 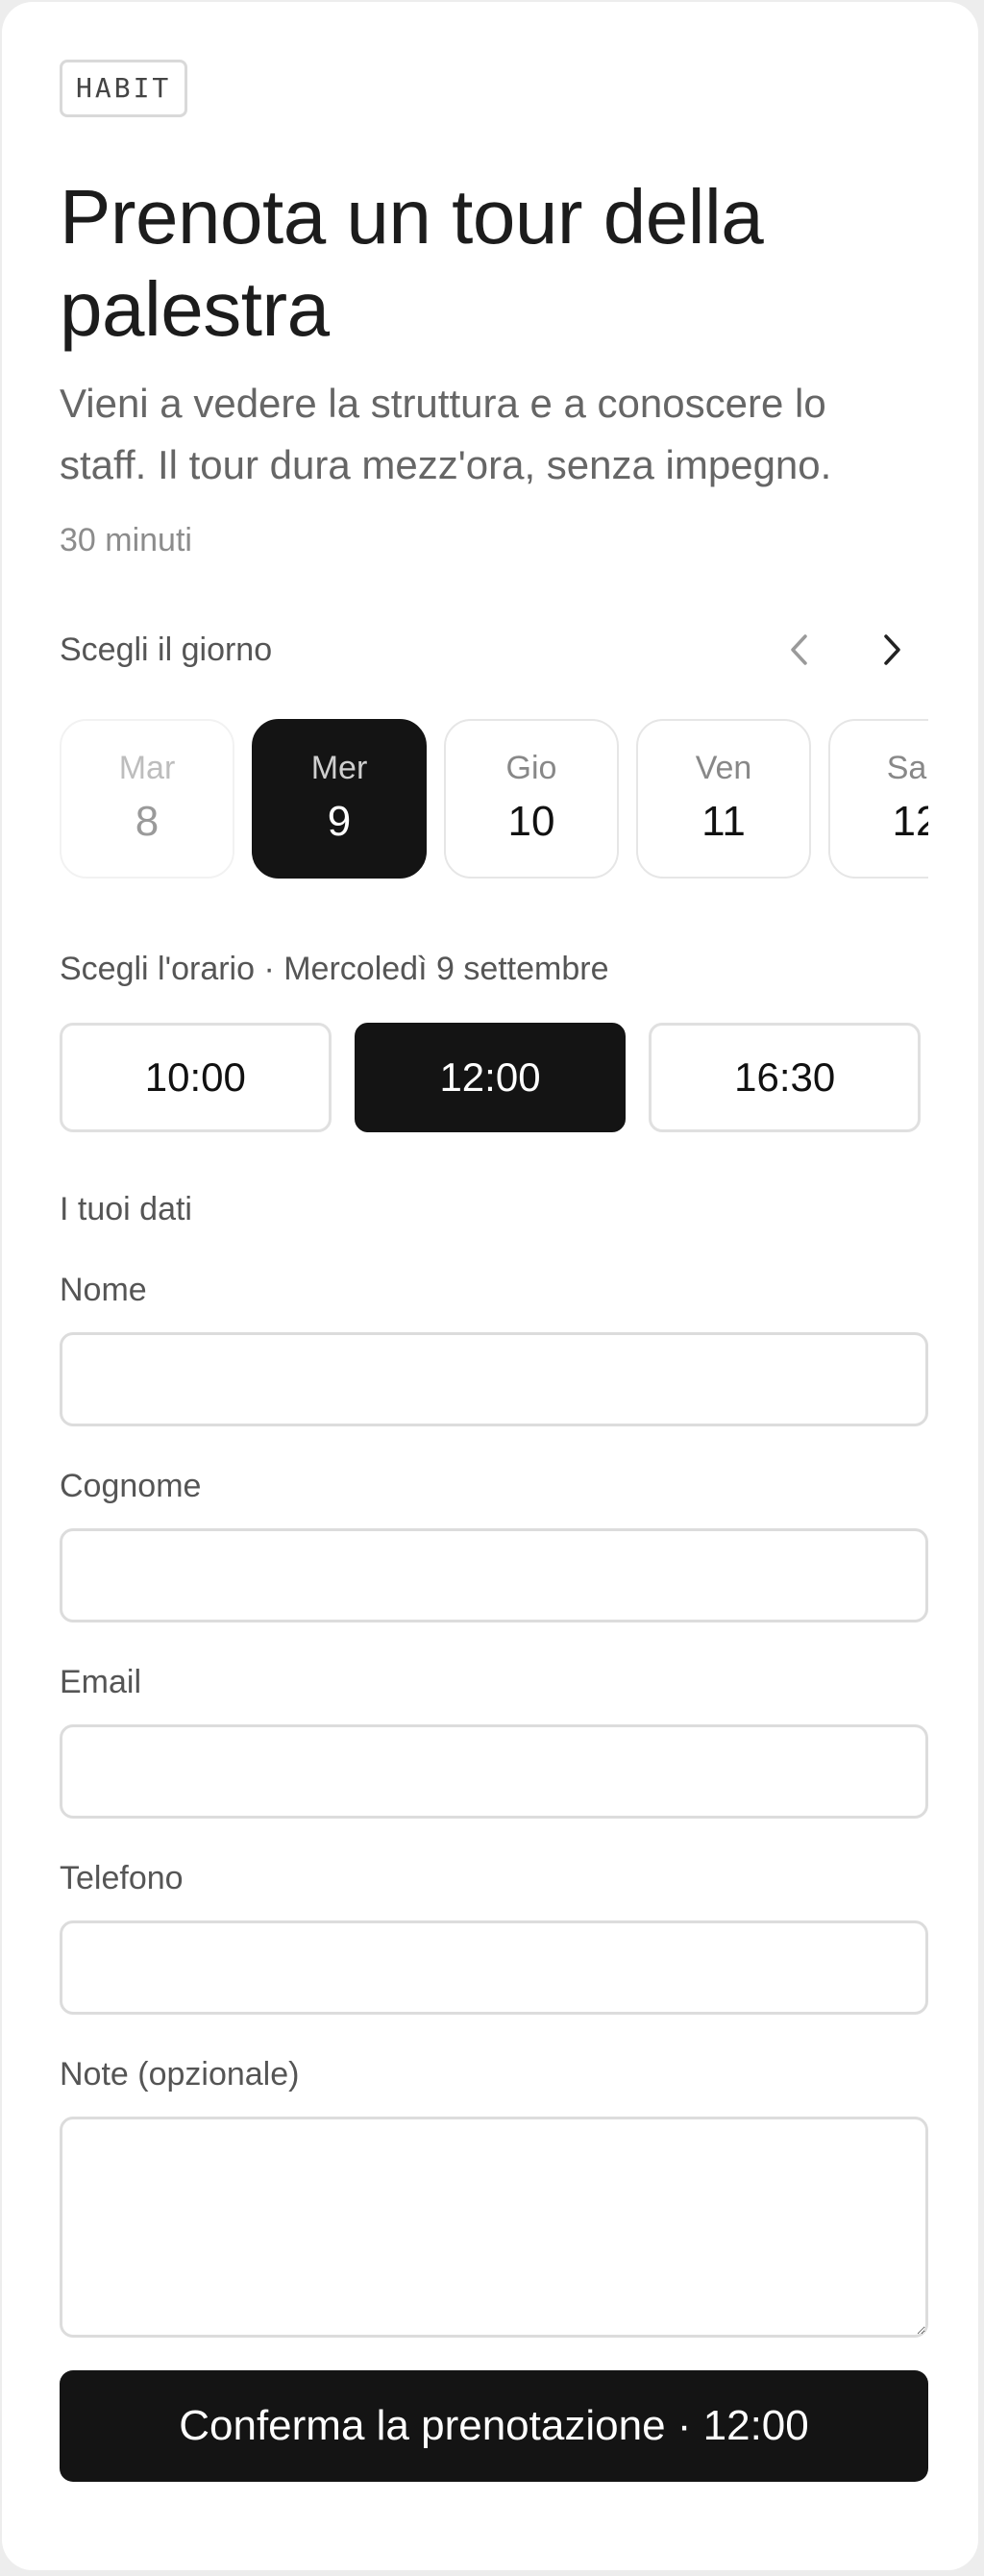 I want to click on time-picker-label: Scegli l'orario · Mercoledì 9 settembre, so click(x=334, y=969).